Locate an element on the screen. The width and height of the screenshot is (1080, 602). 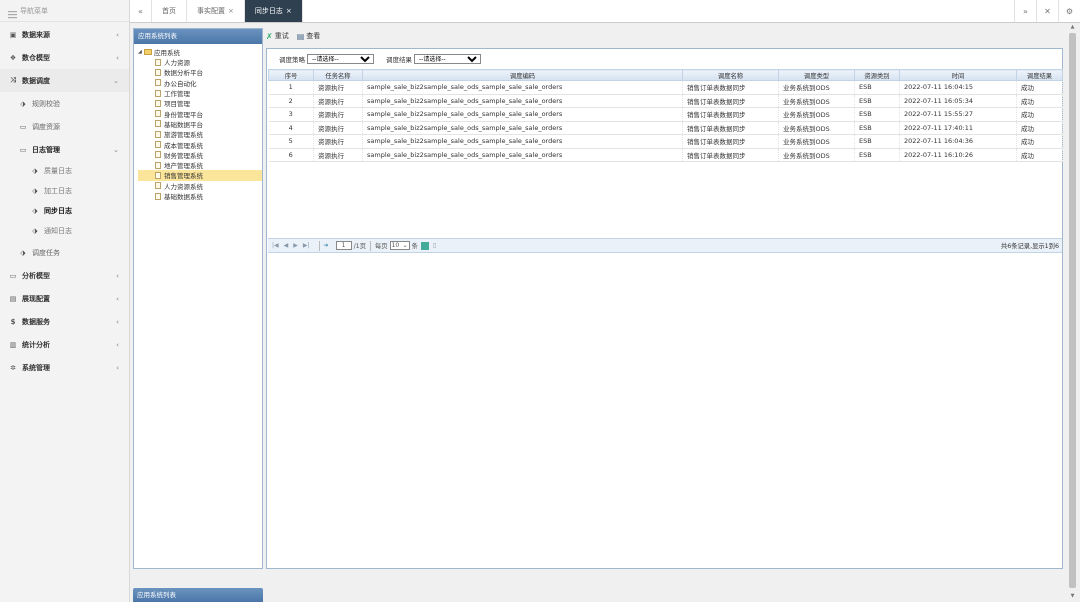
scroll-tabs-right-button: » is located at coordinates (1025, 11).